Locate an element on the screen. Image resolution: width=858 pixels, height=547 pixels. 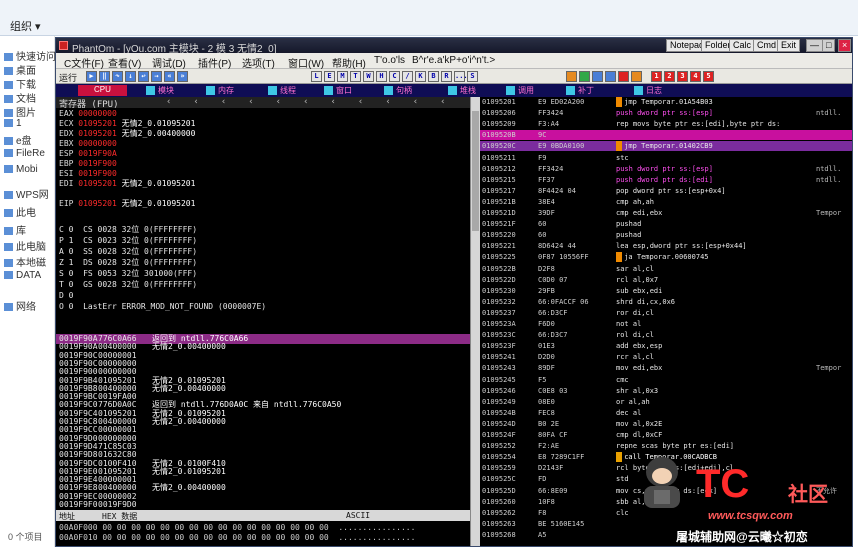
step-into-icon: ↓ is located at coordinates (130, 76).